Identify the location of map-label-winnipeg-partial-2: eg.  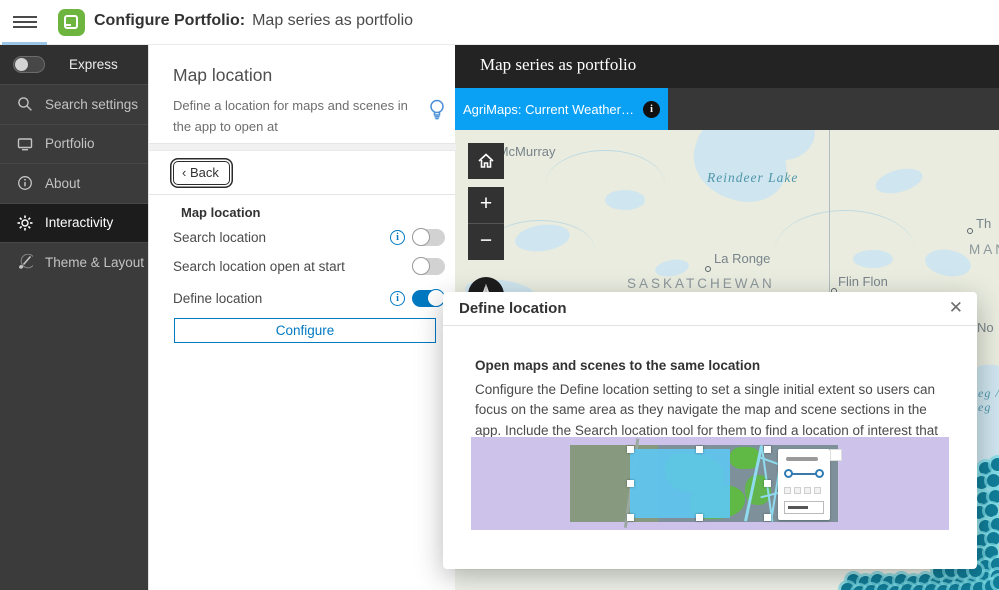
(985, 407).